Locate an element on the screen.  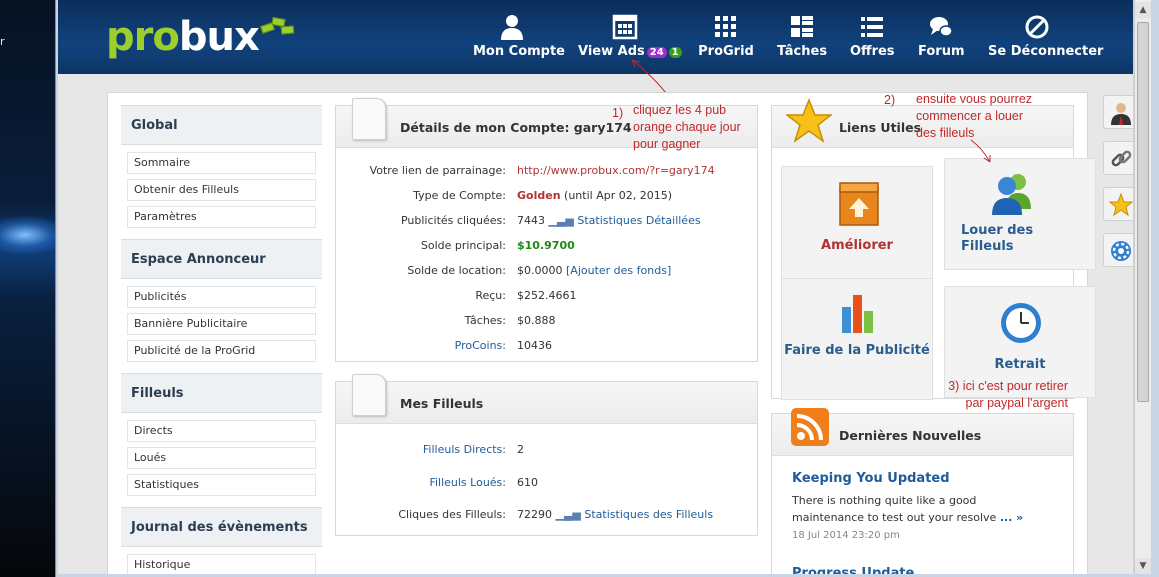
sidebar-head-filleuls: Filleuls is located at coordinates (221, 393).